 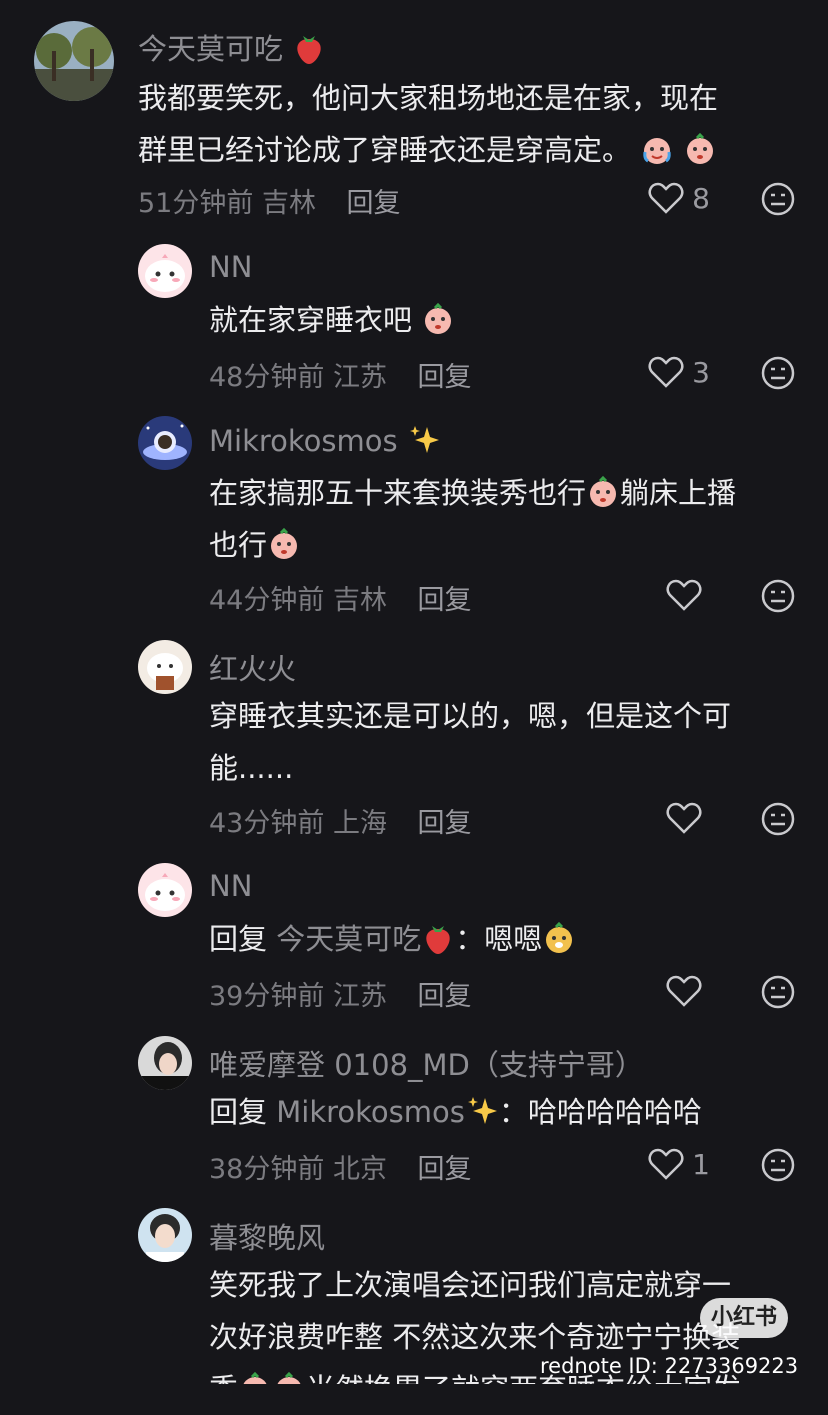 What do you see at coordinates (340, 600) in the screenshot?
I see `comment-meta: 44分钟前 吉林 回复` at bounding box center [340, 600].